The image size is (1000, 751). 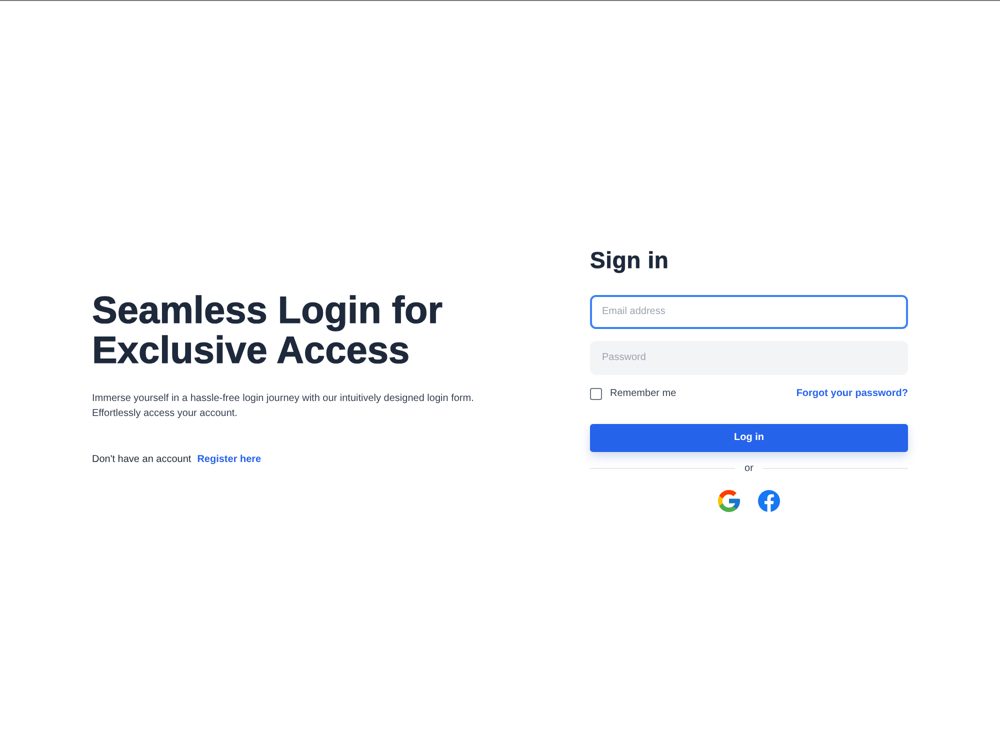 I want to click on password-field: Password, so click(x=749, y=357).